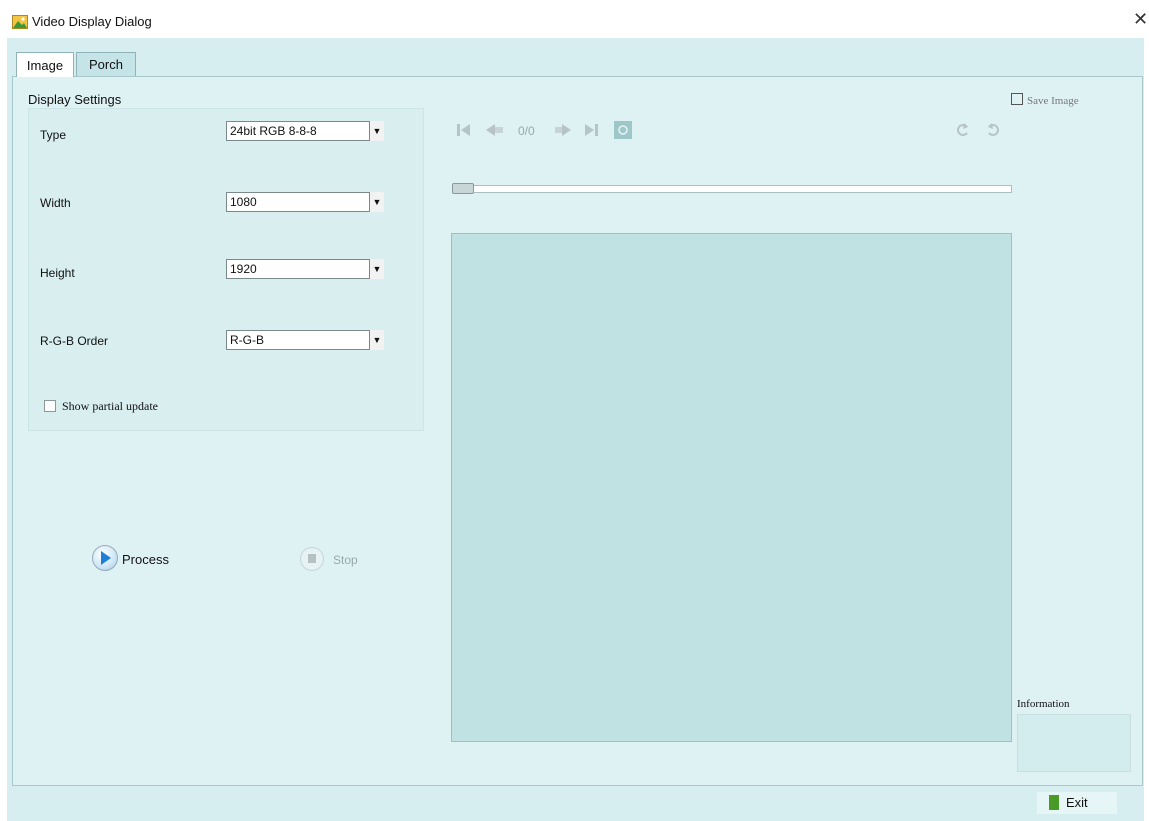  I want to click on close-icon: ✕, so click(1140, 19).